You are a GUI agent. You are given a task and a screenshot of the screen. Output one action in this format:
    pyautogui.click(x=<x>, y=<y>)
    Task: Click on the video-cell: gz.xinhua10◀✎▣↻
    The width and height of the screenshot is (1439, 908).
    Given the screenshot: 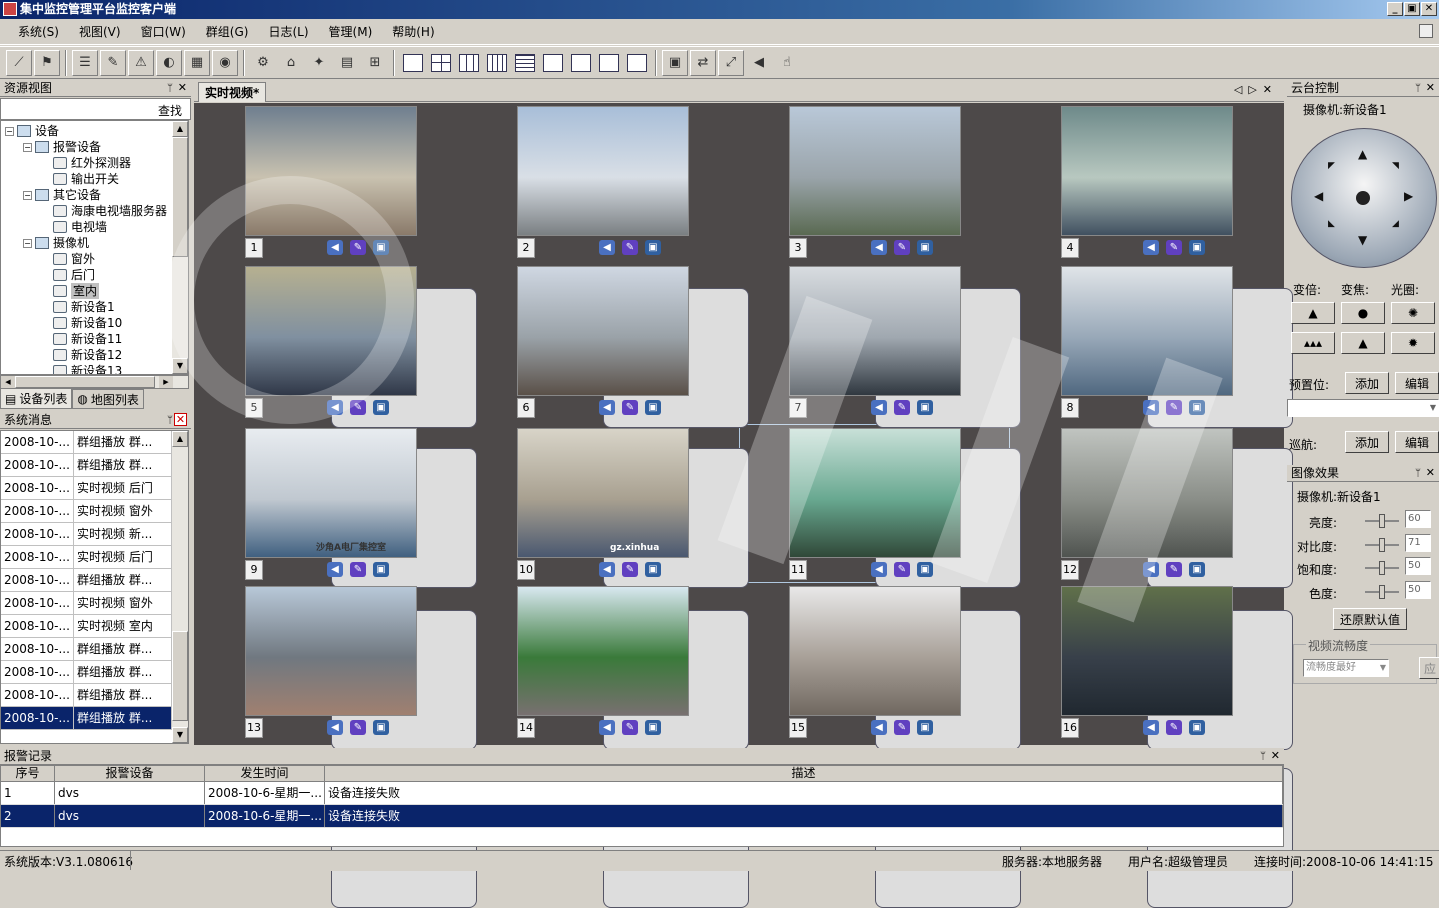 What is the action you would take?
    pyautogui.click(x=633, y=589)
    